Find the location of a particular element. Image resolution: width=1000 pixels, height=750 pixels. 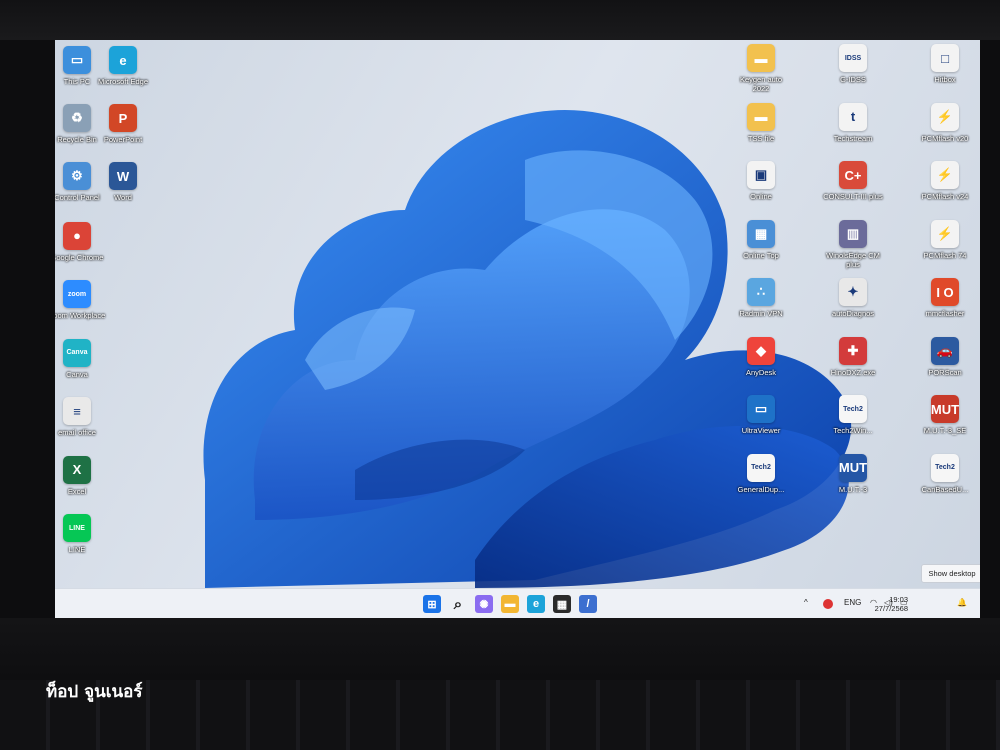

desktop-icon-hitbox: □ Hitbox is located at coordinates (945, 64).